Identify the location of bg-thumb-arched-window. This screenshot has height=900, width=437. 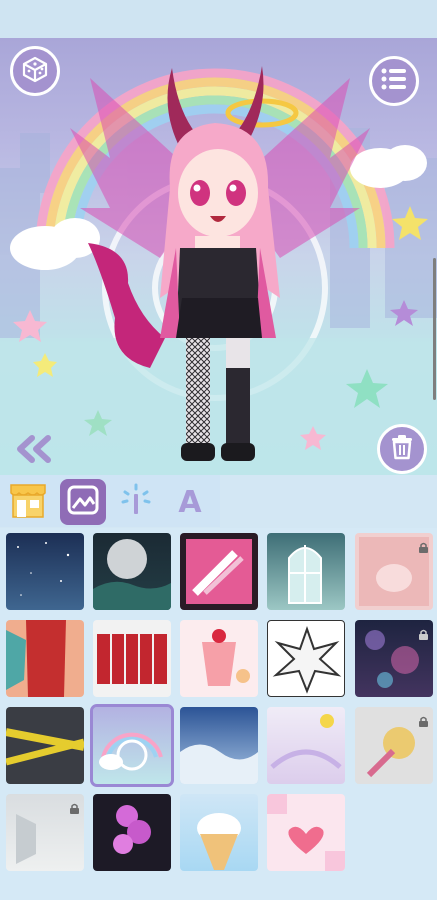
(306, 571).